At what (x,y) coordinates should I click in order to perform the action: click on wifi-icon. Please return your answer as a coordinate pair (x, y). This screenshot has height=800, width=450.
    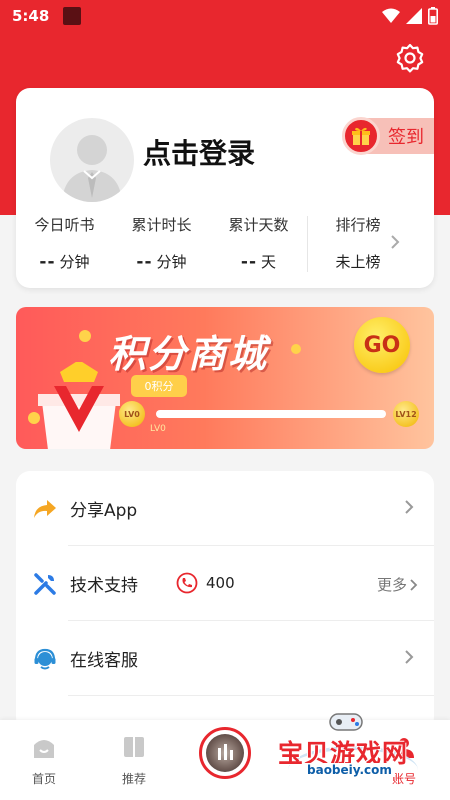
    Looking at the image, I should click on (391, 15).